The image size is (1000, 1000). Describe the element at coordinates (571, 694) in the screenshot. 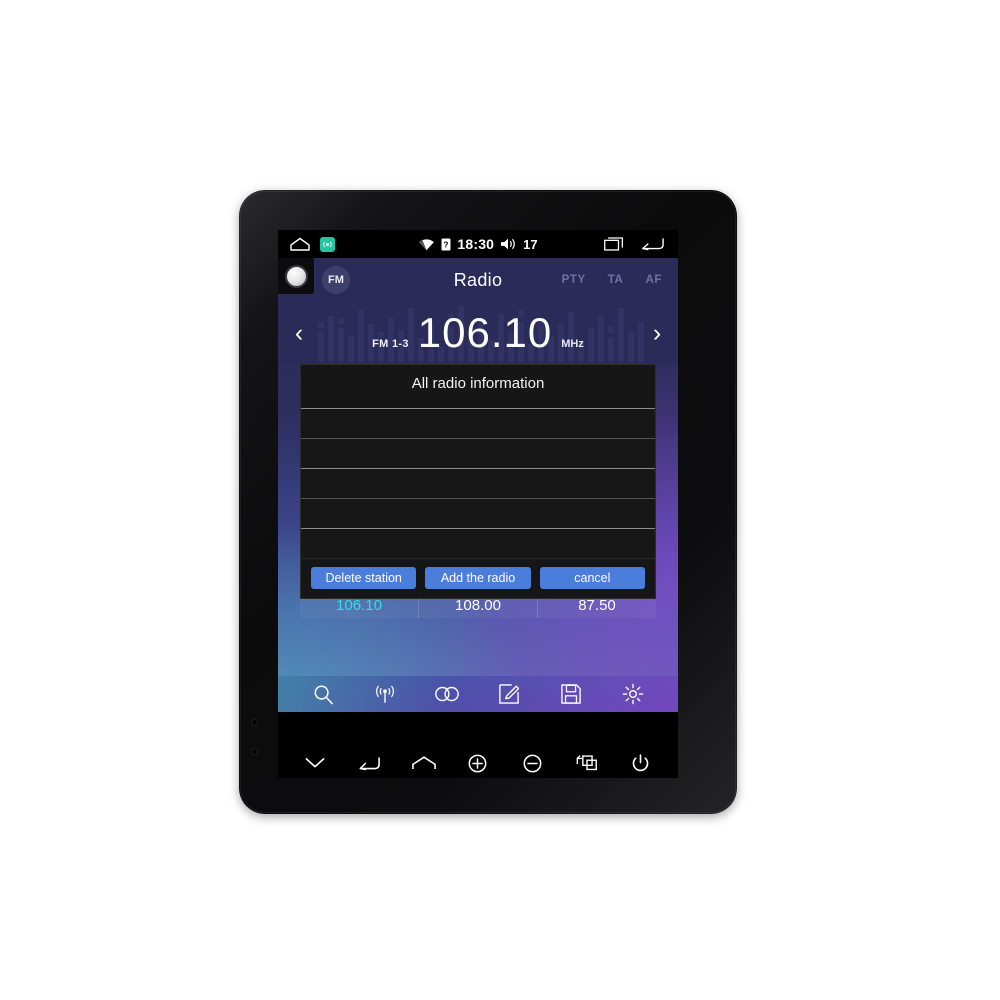

I see `save-icon` at that location.